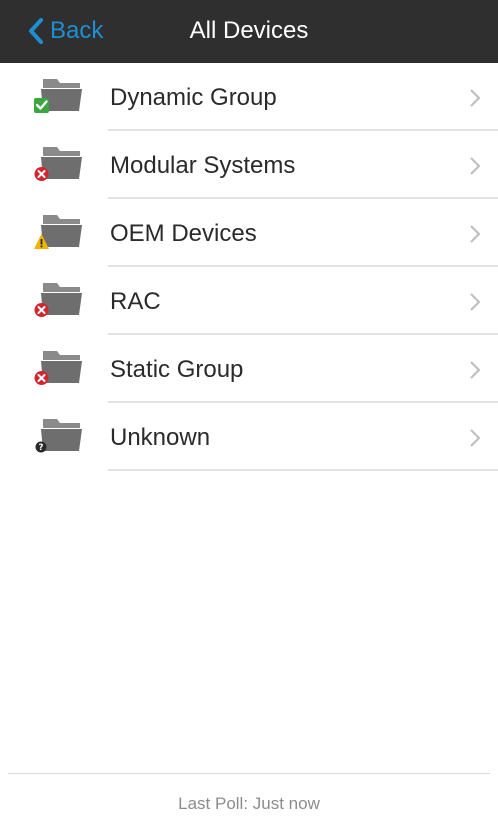 Image resolution: width=498 pixels, height=838 pixels. What do you see at coordinates (160, 437) in the screenshot?
I see `list-item-label: Unknown` at bounding box center [160, 437].